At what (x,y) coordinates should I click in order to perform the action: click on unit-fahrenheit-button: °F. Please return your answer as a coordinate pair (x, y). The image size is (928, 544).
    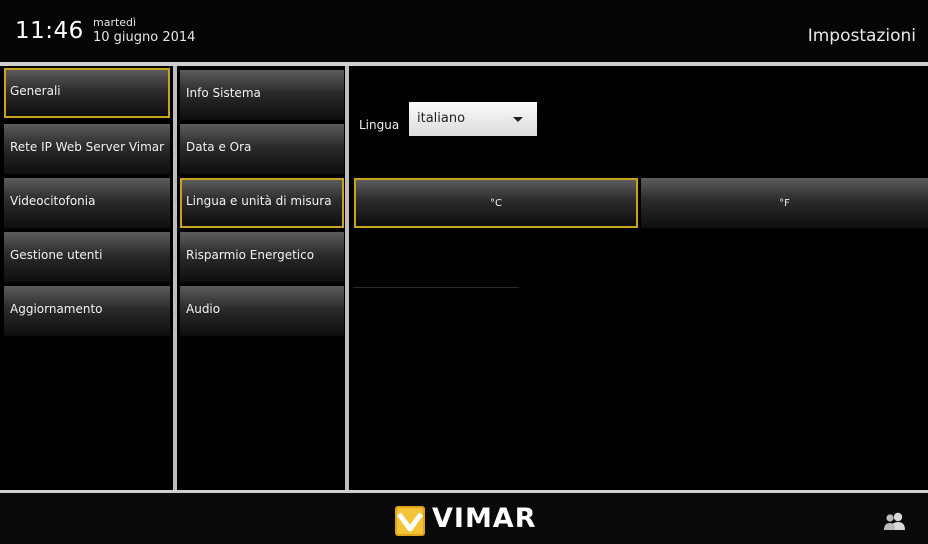
    Looking at the image, I should click on (784, 203).